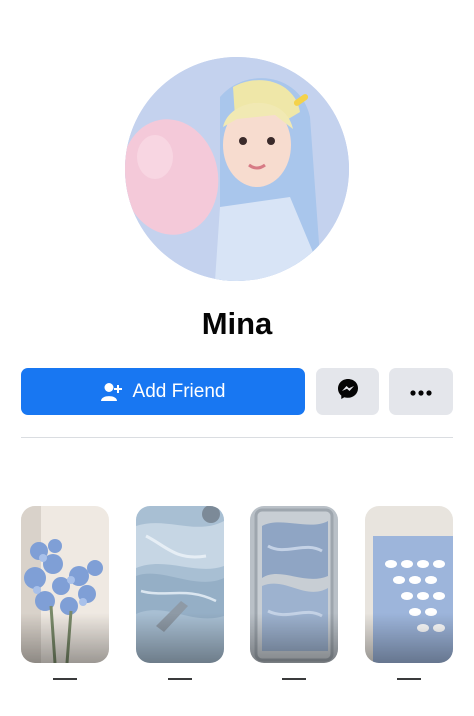  Describe the element at coordinates (111, 392) in the screenshot. I see `user-plus-icon` at that location.